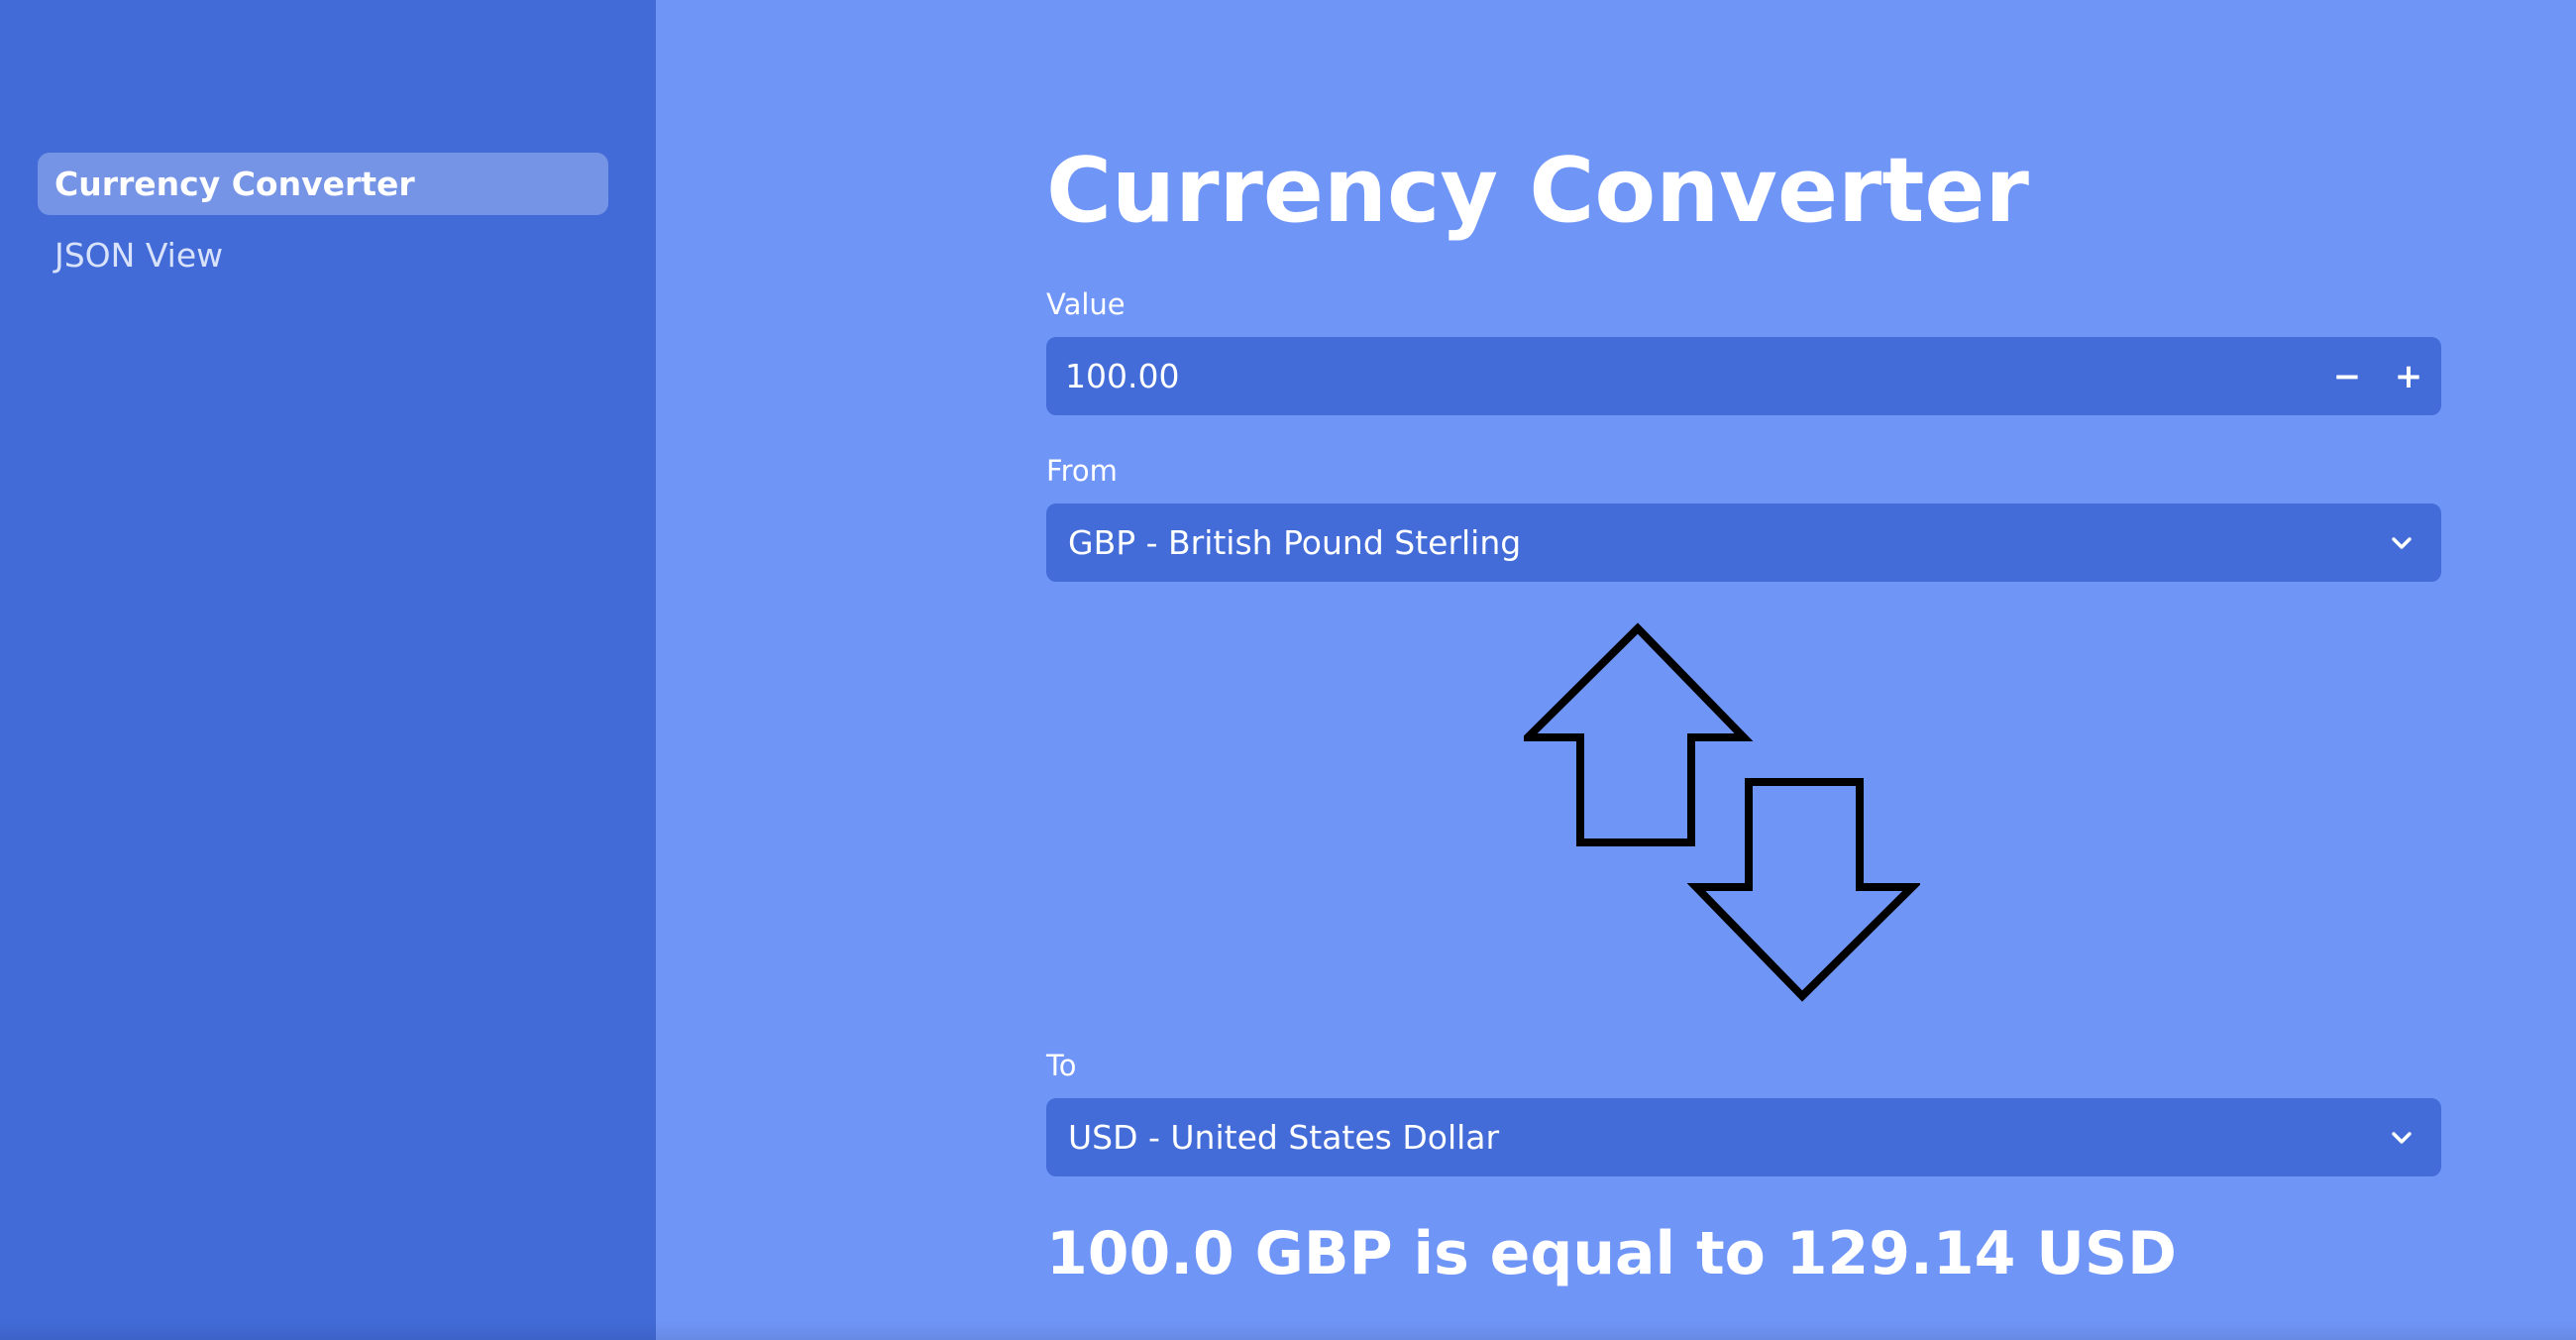 The height and width of the screenshot is (1340, 2576). What do you see at coordinates (1082, 471) in the screenshot?
I see `from-label: From` at bounding box center [1082, 471].